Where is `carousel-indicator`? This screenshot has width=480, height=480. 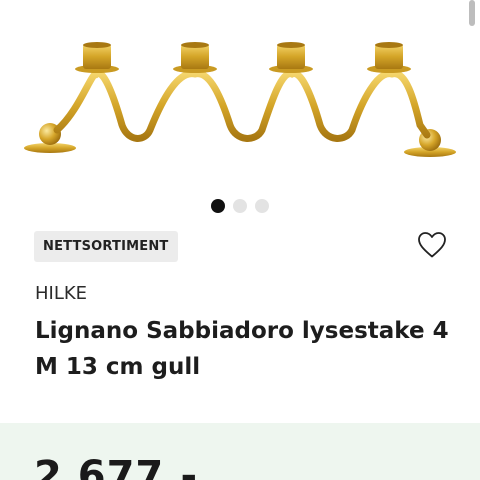
carousel-indicator is located at coordinates (240, 206).